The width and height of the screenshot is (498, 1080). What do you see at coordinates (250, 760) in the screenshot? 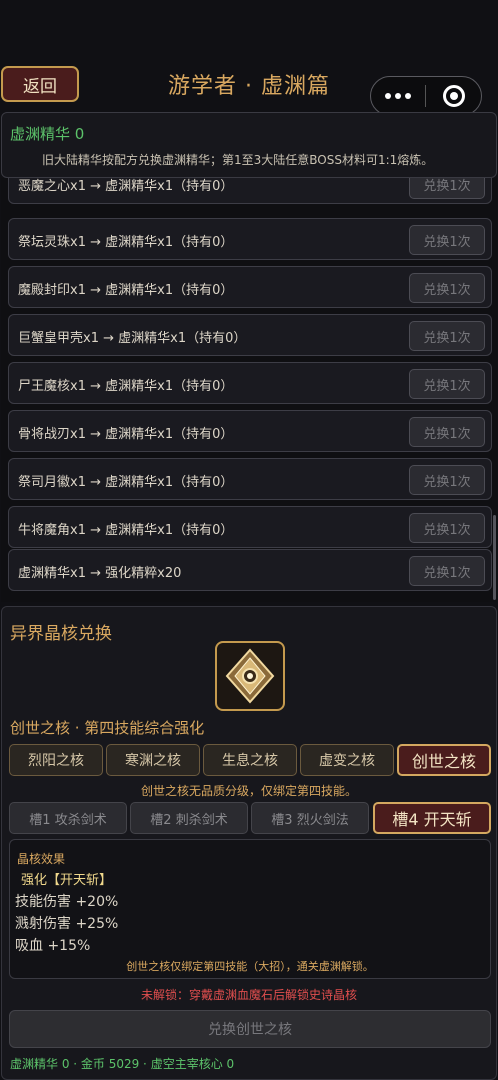
I see `core-tab-shengxi: 生息之核` at bounding box center [250, 760].